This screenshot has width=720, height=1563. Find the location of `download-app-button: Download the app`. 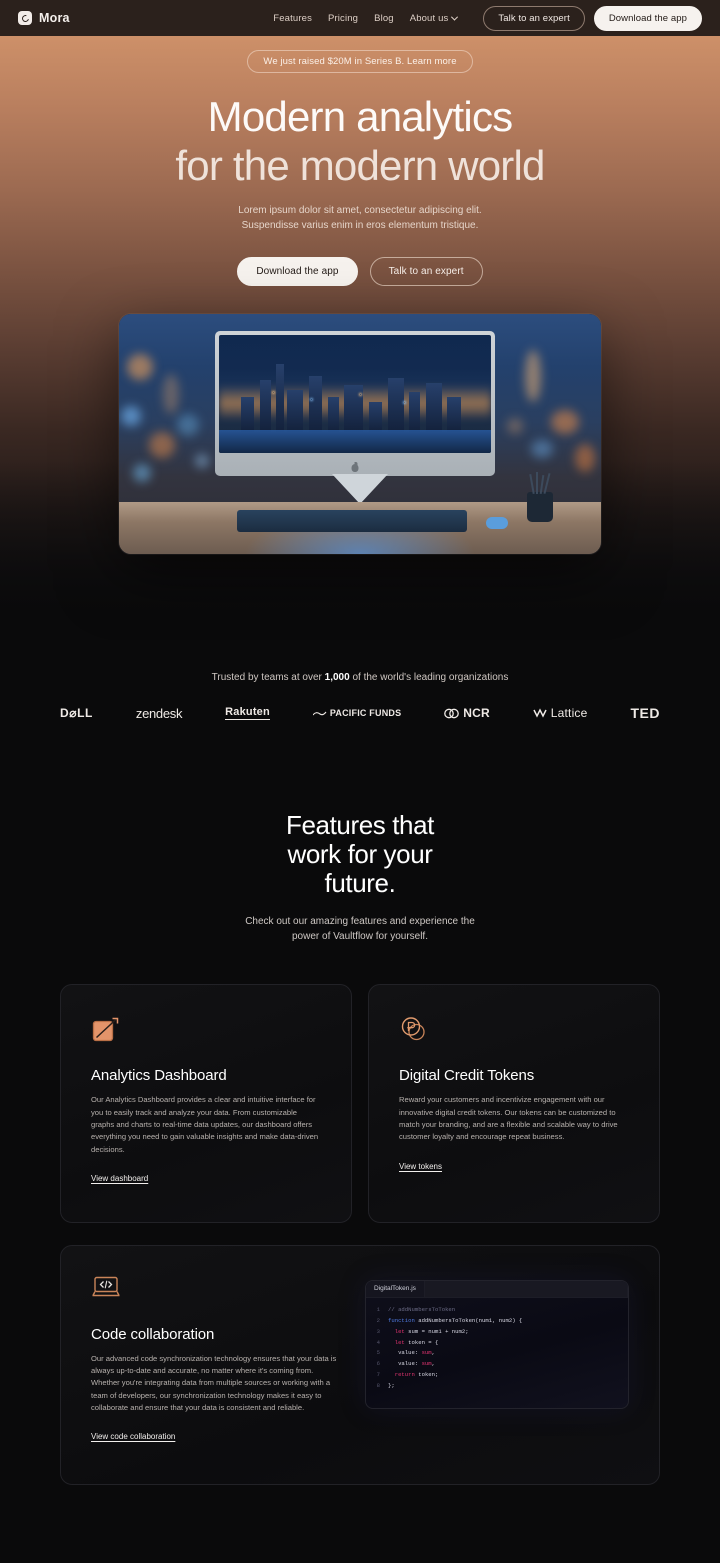

download-app-button: Download the app is located at coordinates (647, 18).